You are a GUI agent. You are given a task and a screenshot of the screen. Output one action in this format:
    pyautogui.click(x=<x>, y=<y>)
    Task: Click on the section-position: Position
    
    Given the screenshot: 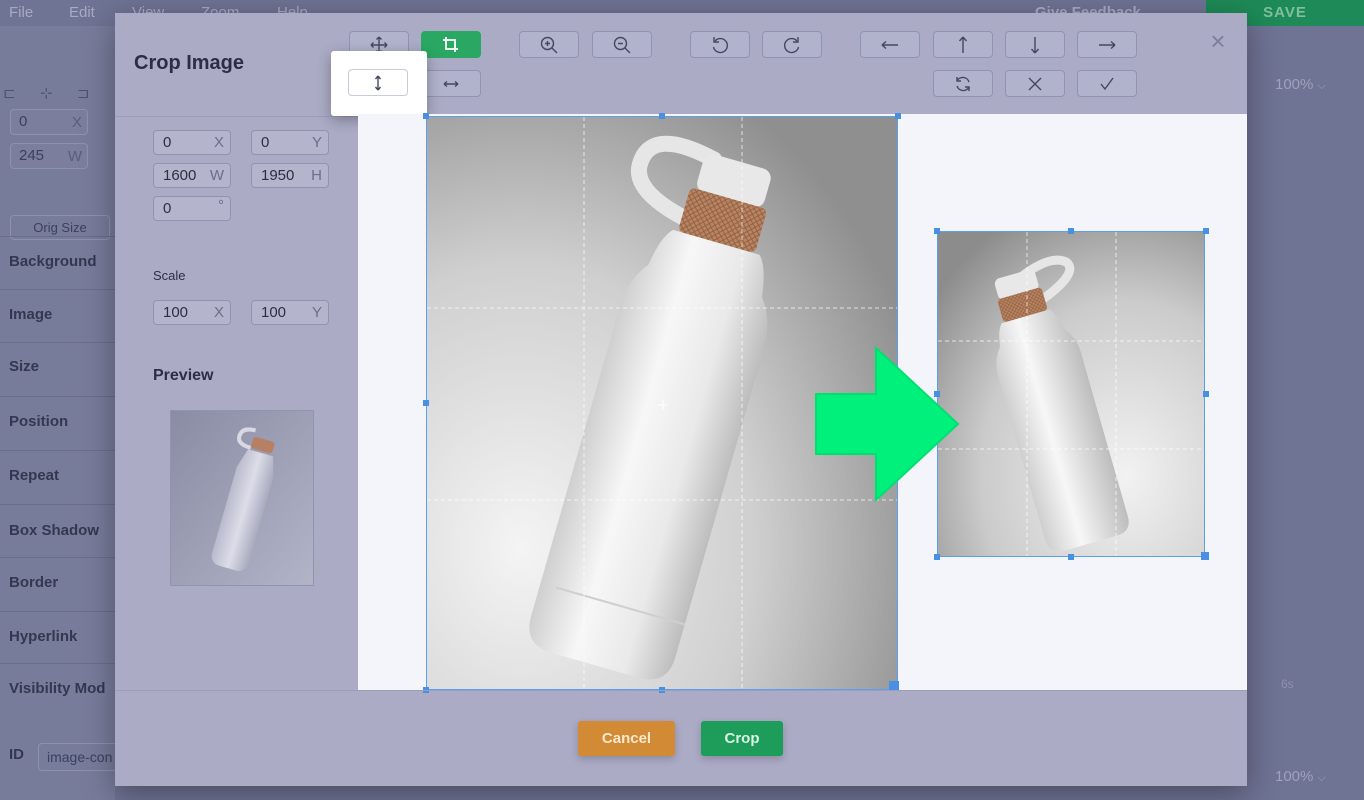 What is the action you would take?
    pyautogui.click(x=57, y=423)
    